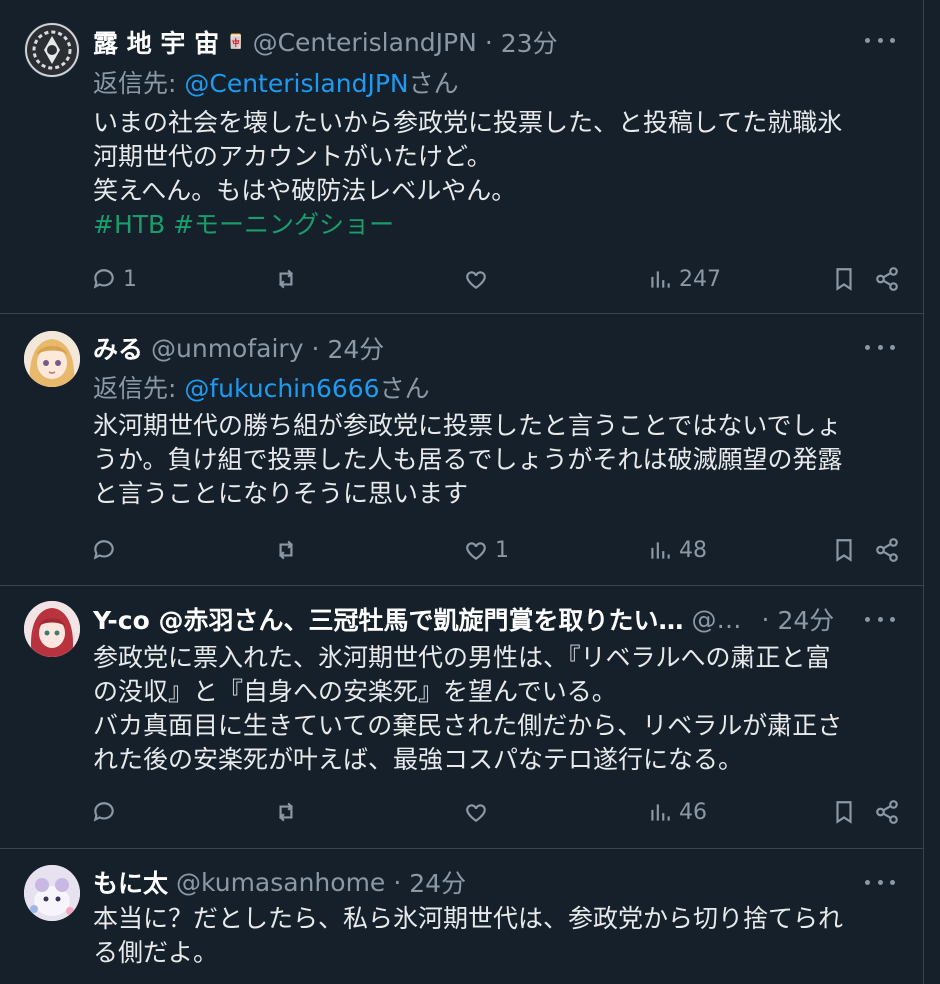  I want to click on tweet-header: Y-co @赤羽さん、三冠牡馬で凱旋門賞を取りたい… @0… · 24分, so click(478, 619).